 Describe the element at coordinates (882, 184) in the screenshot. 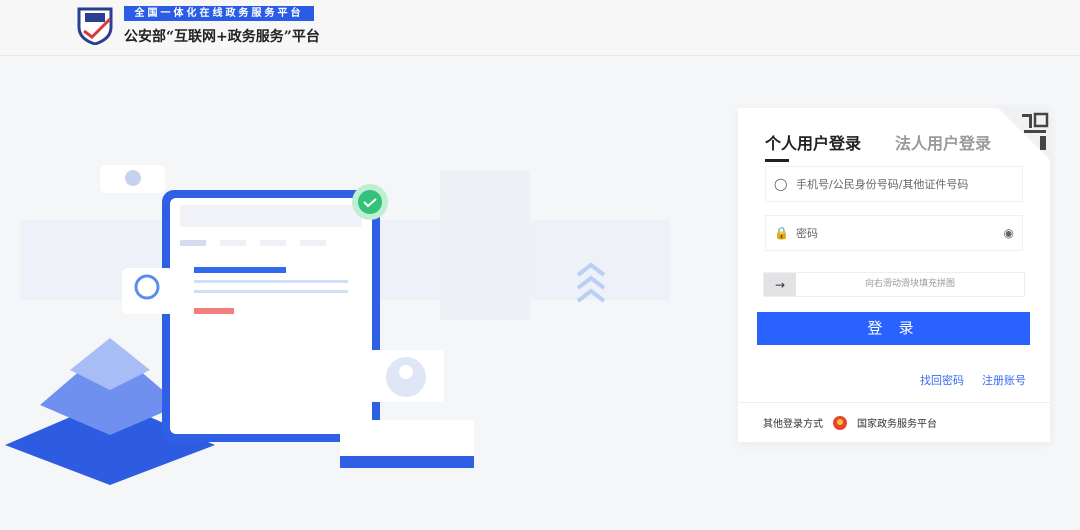

I see `username-placeholder: 手机号/公民身份号码/其他证件号码` at that location.